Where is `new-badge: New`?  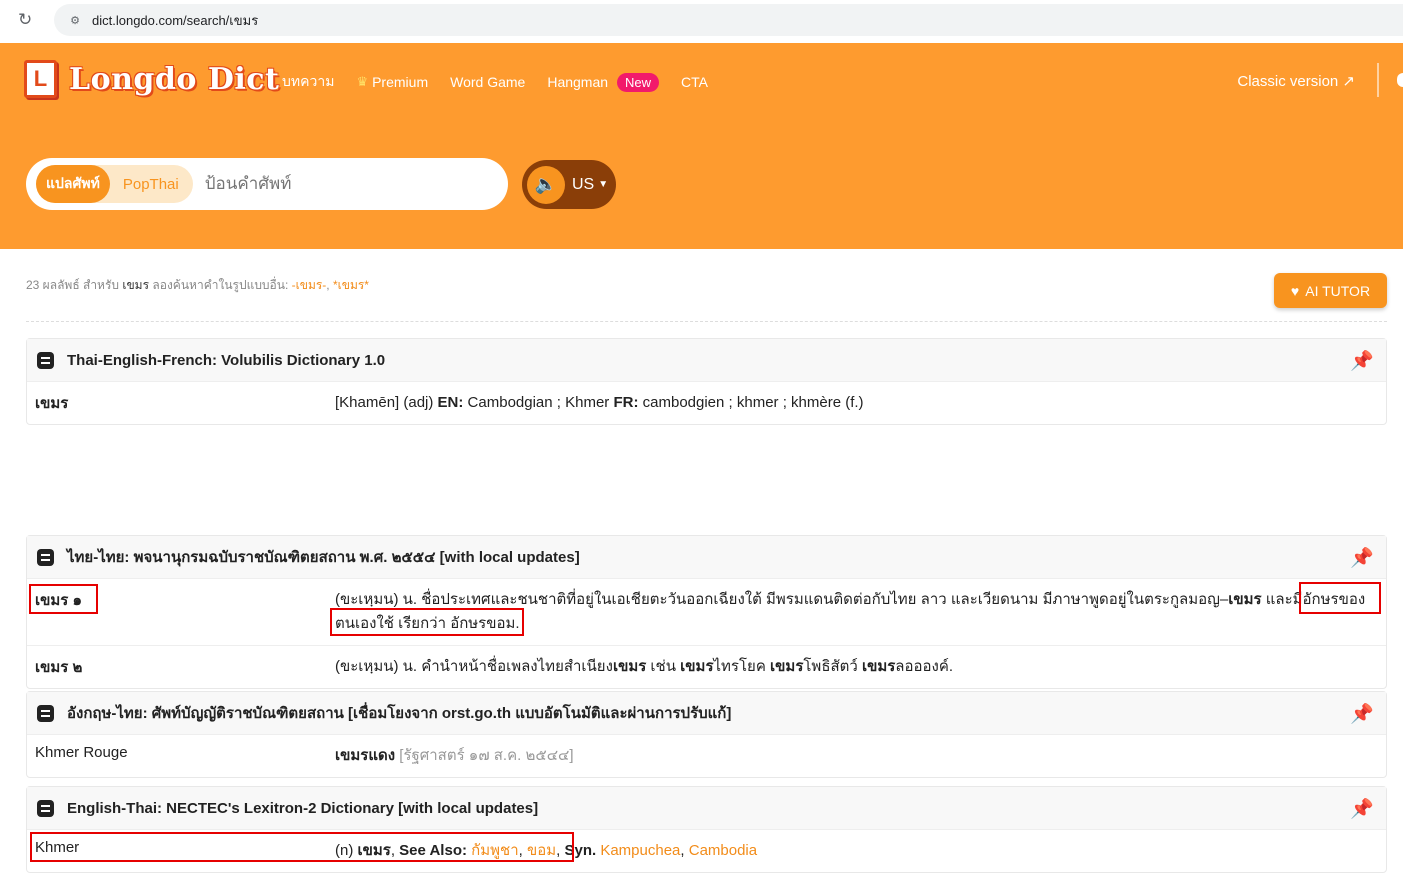 new-badge: New is located at coordinates (638, 82).